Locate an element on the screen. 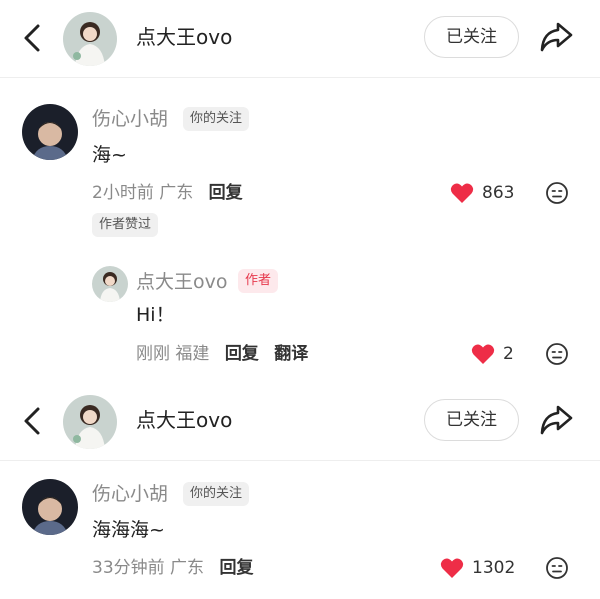 Image resolution: width=600 pixels, height=599 pixels. comment-time: 33分钟前 is located at coordinates (128, 568).